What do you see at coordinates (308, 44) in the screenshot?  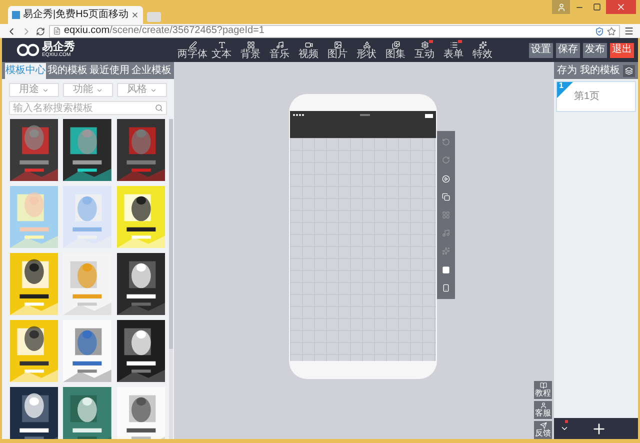 I see `video-icon` at bounding box center [308, 44].